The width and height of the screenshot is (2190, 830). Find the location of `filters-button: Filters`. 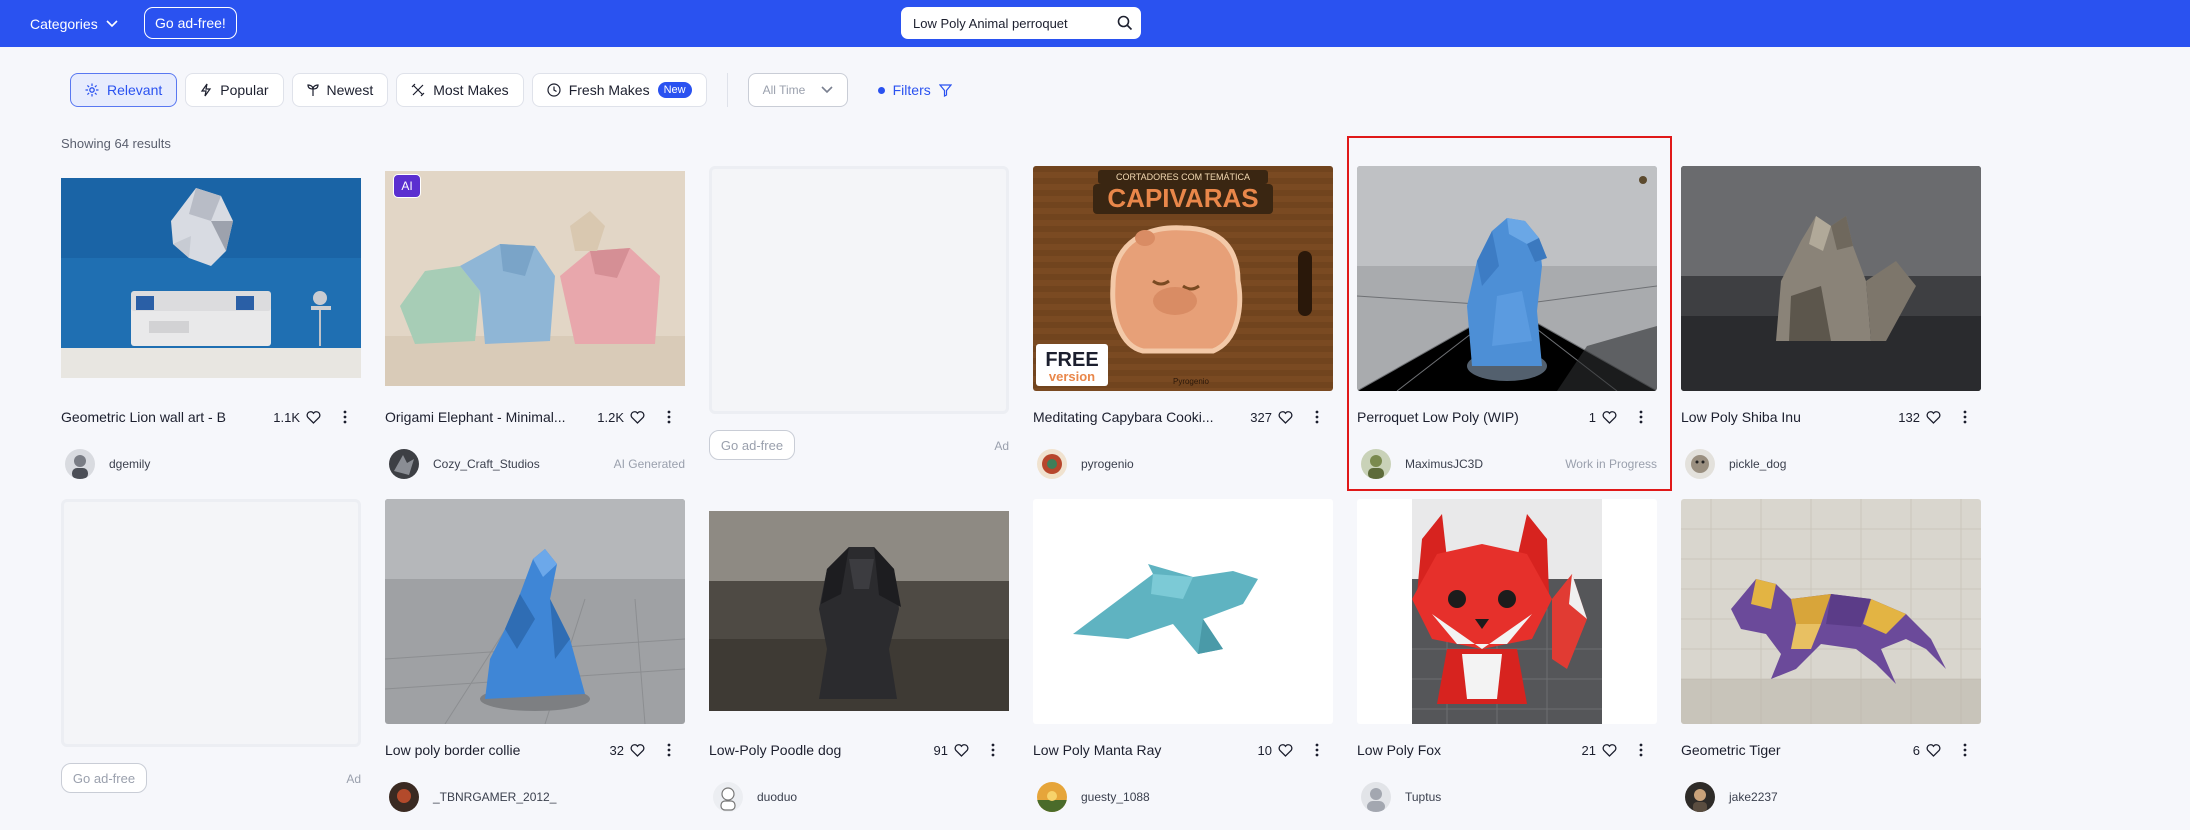

filters-button: Filters is located at coordinates (914, 90).